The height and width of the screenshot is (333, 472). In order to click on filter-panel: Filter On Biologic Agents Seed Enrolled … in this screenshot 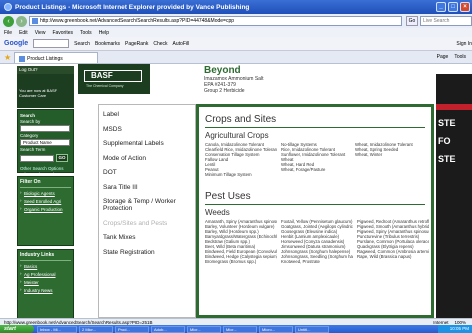, I will do `click(45, 211)`.